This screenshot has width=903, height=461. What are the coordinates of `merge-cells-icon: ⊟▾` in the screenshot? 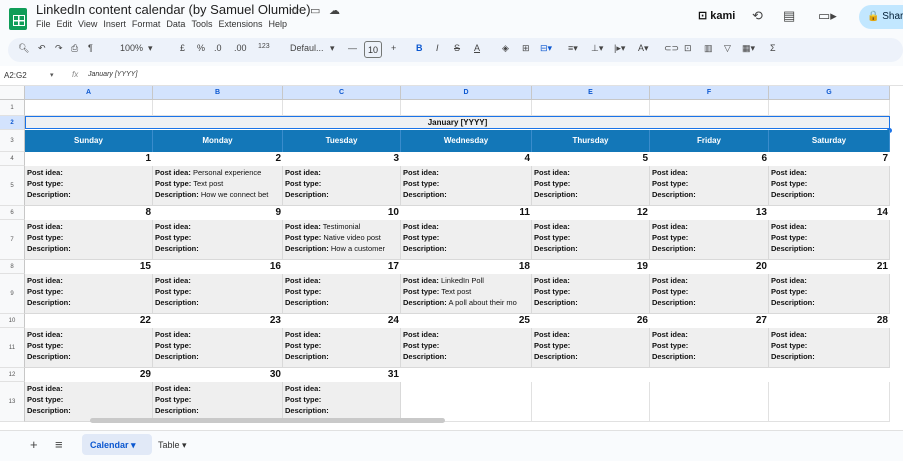 It's located at (546, 48).